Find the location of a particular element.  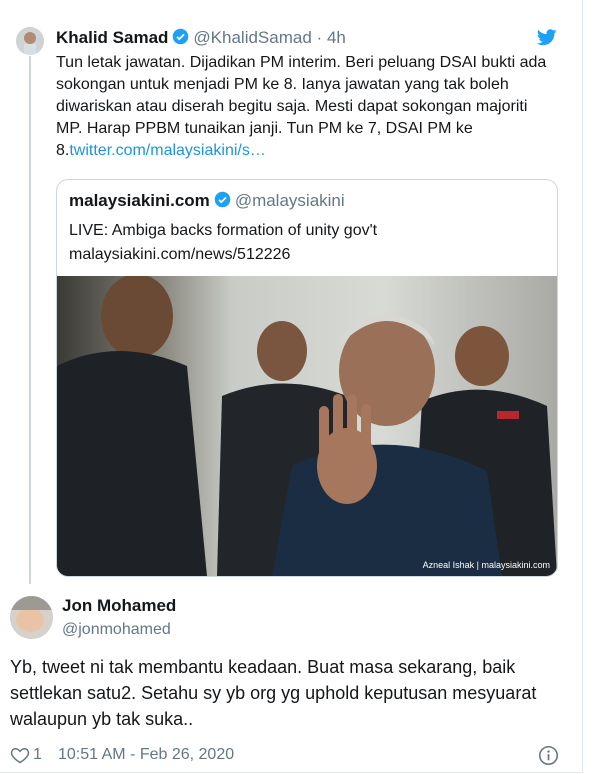

quoted-tweet-header: malaysiakini.com @malaysiakini is located at coordinates (207, 202).